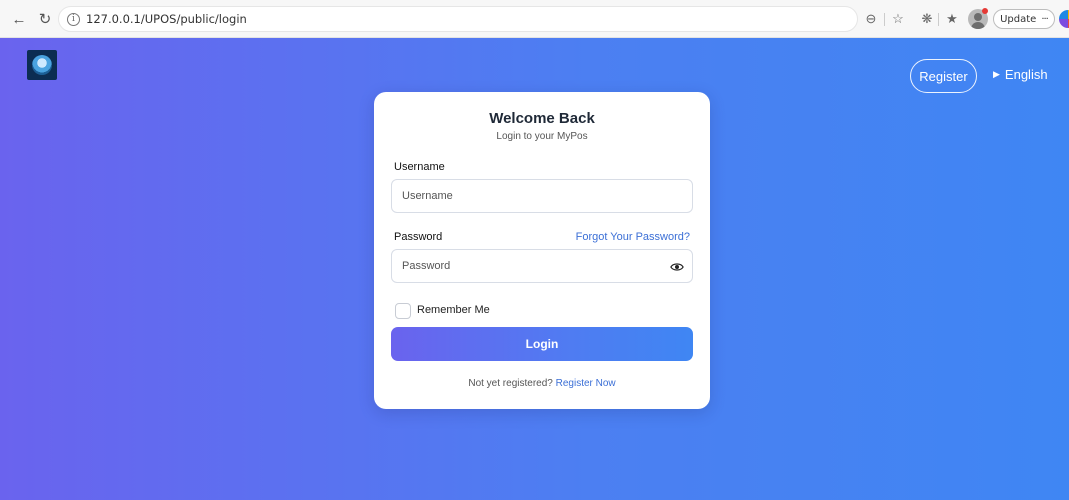 Image resolution: width=1069 pixels, height=500 pixels. Describe the element at coordinates (458, 19) in the screenshot. I see `address-bar: i 127.0.0.1/UPOS/public/login` at that location.